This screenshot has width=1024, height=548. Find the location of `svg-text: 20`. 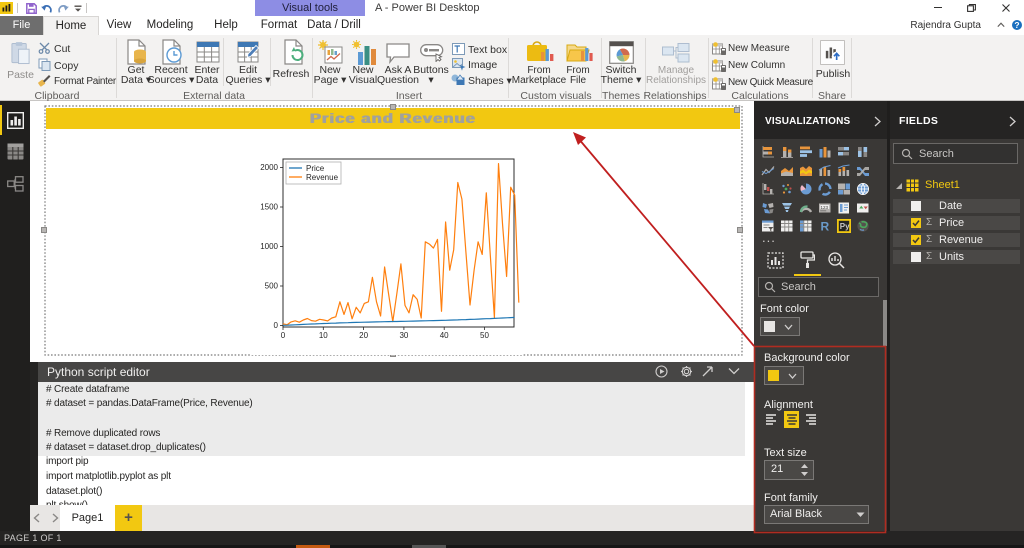

svg-text: 20 is located at coordinates (363, 335).